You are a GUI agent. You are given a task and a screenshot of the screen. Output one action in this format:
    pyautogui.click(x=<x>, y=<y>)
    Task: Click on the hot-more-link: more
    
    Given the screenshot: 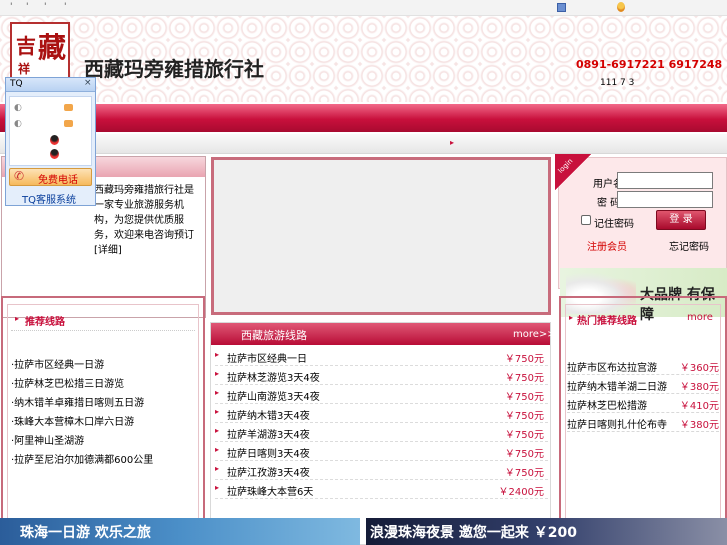 What is the action you would take?
    pyautogui.click(x=700, y=317)
    